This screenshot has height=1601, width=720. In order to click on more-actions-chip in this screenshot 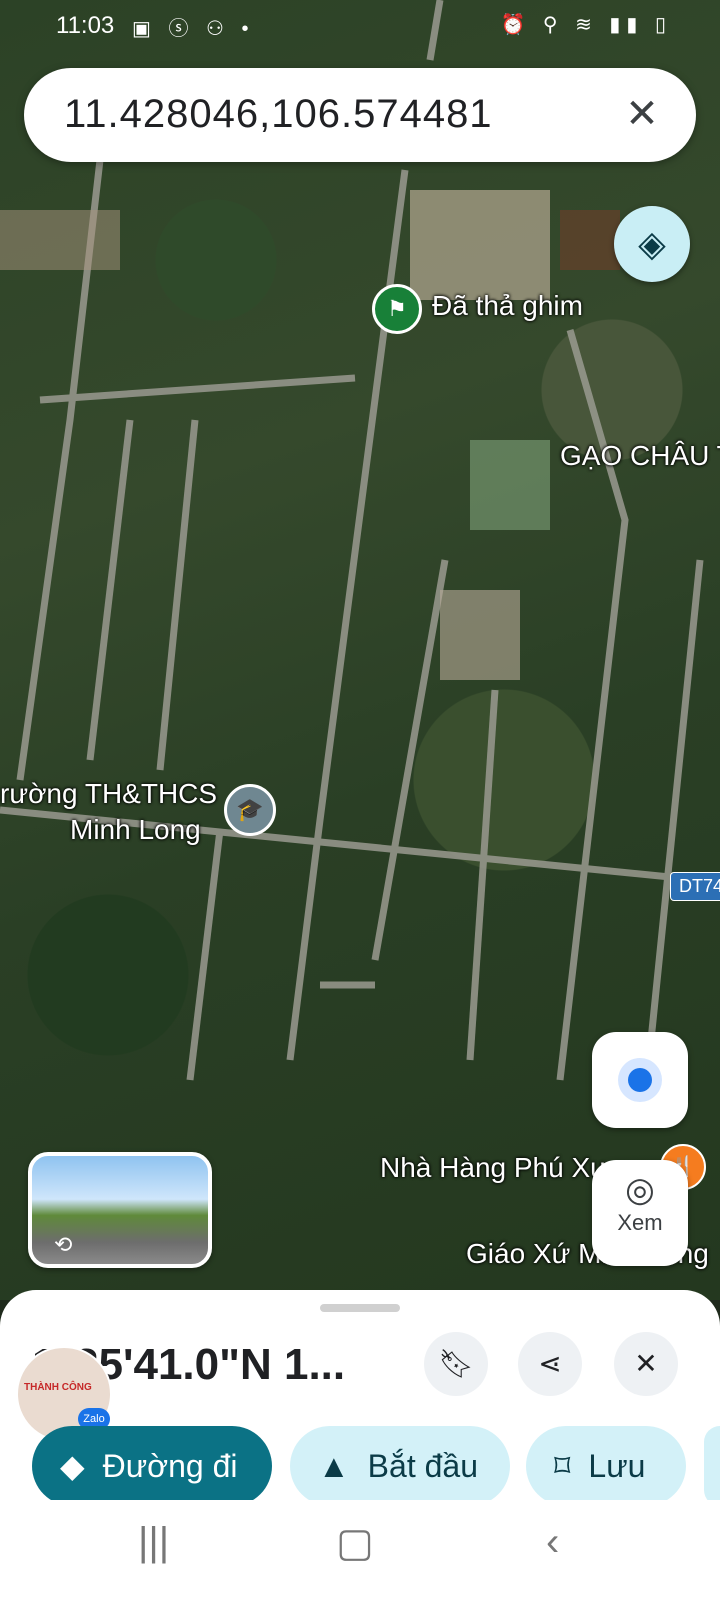, I will do `click(712, 1466)`.